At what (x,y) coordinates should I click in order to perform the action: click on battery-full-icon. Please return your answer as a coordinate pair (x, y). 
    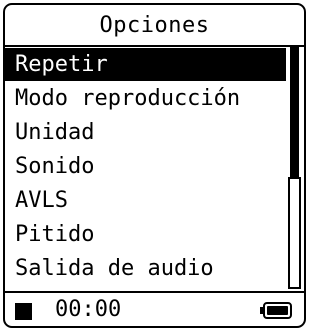
    Looking at the image, I should click on (276, 310).